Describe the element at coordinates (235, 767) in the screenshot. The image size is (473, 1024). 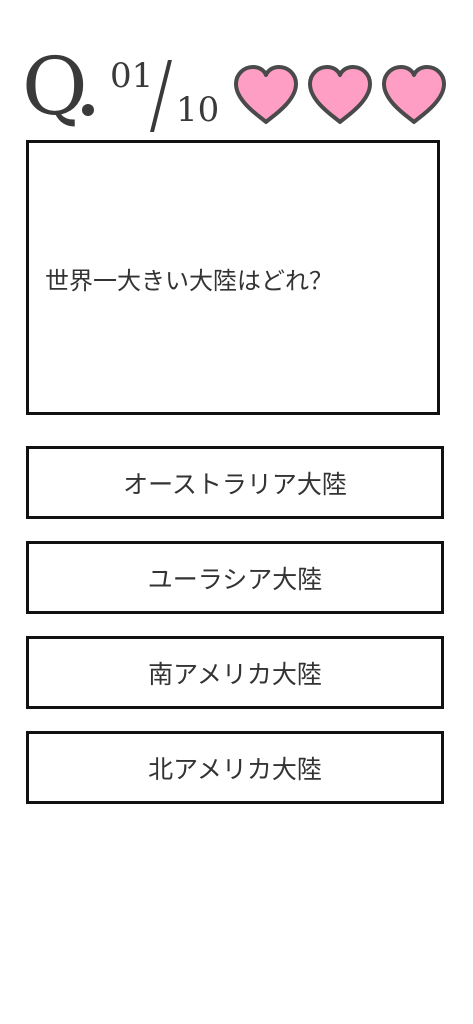
I see `answer-button-4: 北アメリカ大陸` at that location.